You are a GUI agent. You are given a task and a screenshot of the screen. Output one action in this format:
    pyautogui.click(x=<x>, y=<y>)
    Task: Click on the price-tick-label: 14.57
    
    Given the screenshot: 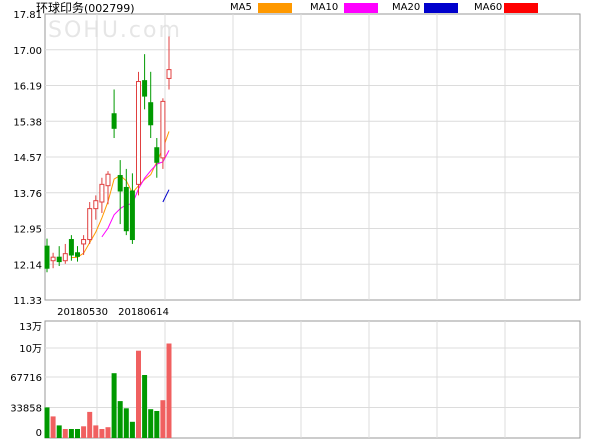 What is the action you would take?
    pyautogui.click(x=27, y=158)
    